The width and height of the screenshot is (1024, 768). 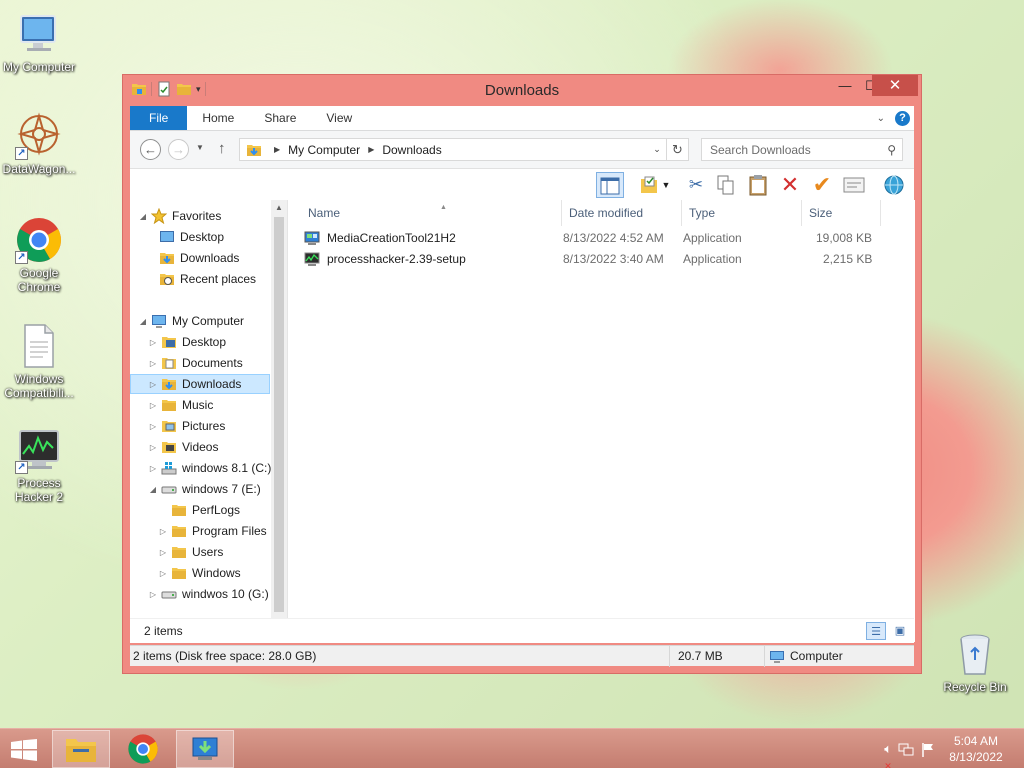 What do you see at coordinates (822, 185) in the screenshot?
I see `rename-checkmark-icon: ✔` at bounding box center [822, 185].